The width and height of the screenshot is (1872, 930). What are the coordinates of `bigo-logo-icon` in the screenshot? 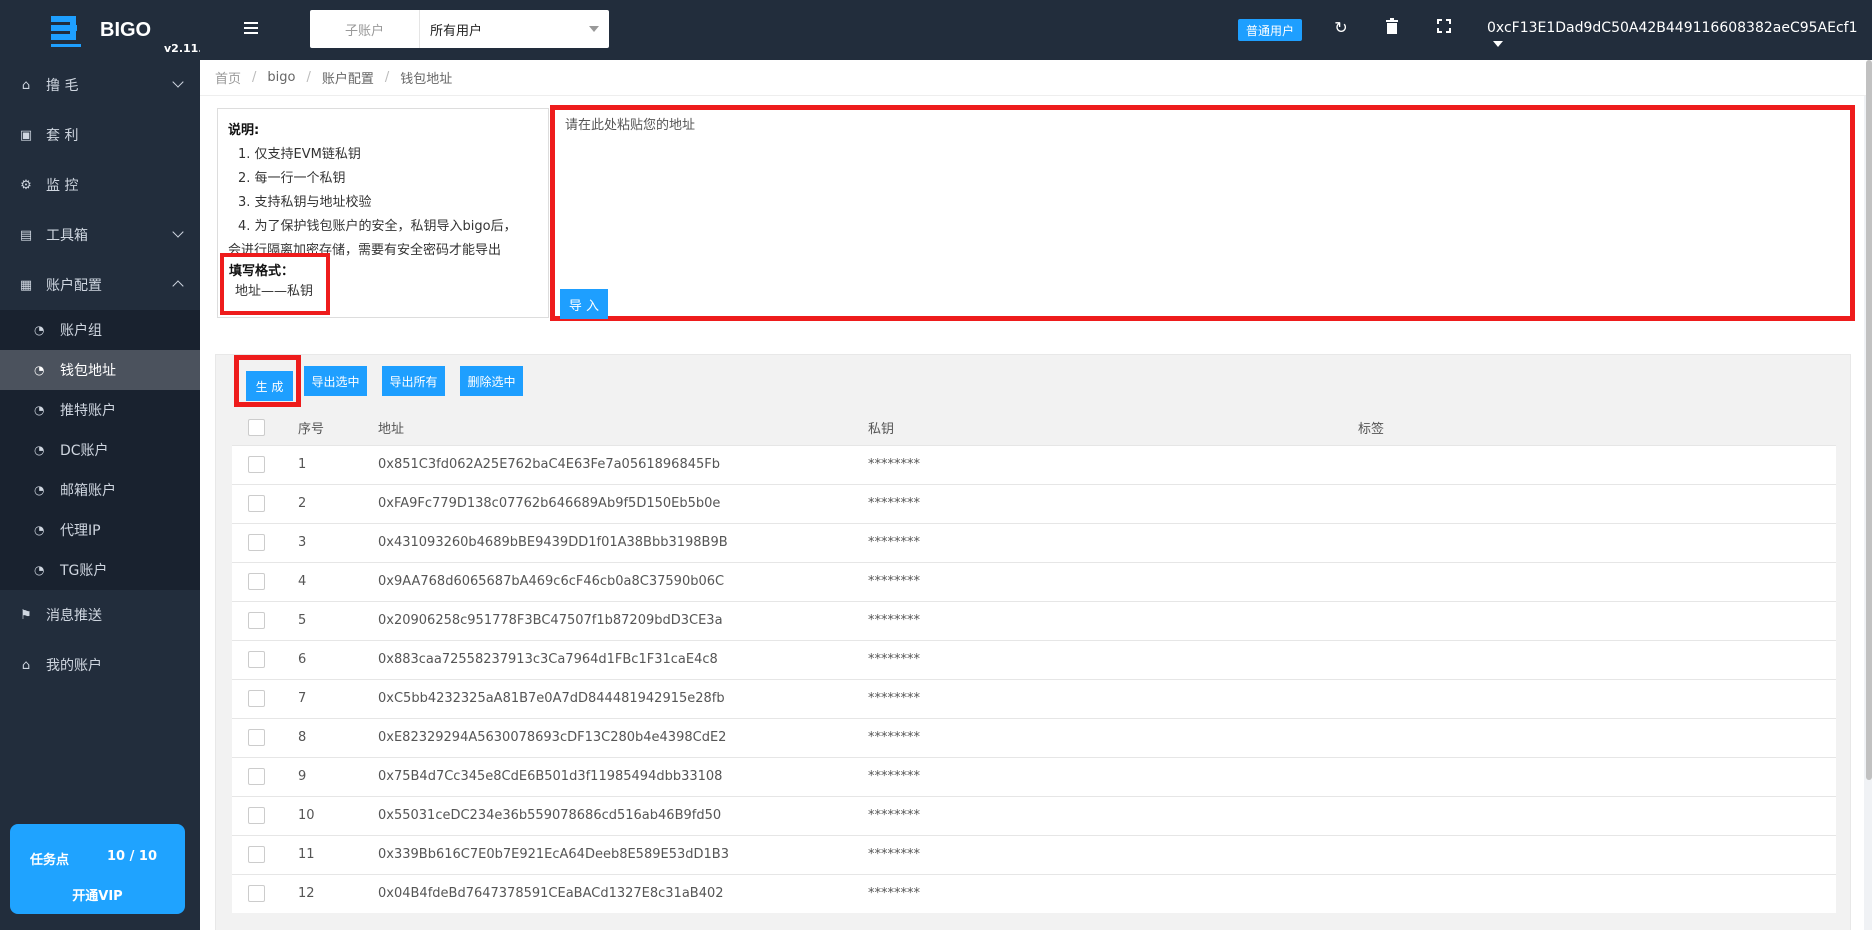 It's located at (66, 31).